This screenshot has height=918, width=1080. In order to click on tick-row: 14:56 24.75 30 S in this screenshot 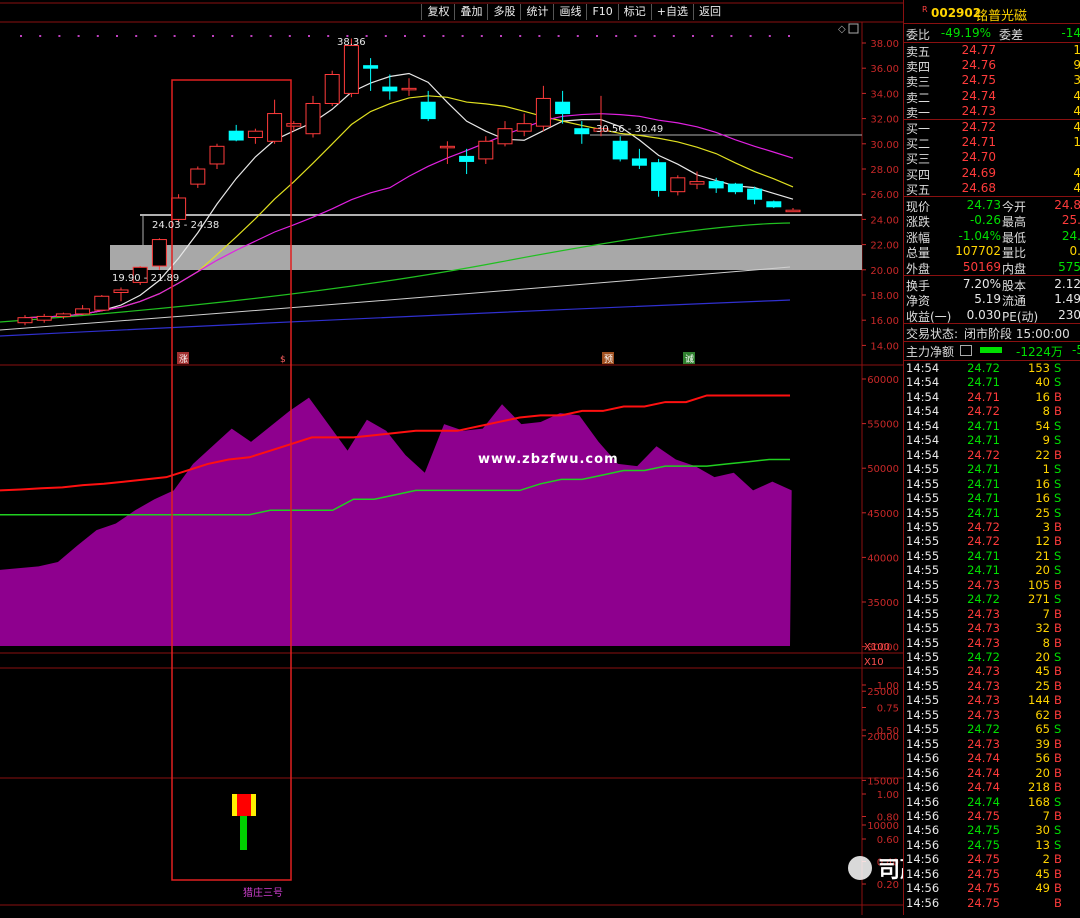, I will do `click(992, 830)`.